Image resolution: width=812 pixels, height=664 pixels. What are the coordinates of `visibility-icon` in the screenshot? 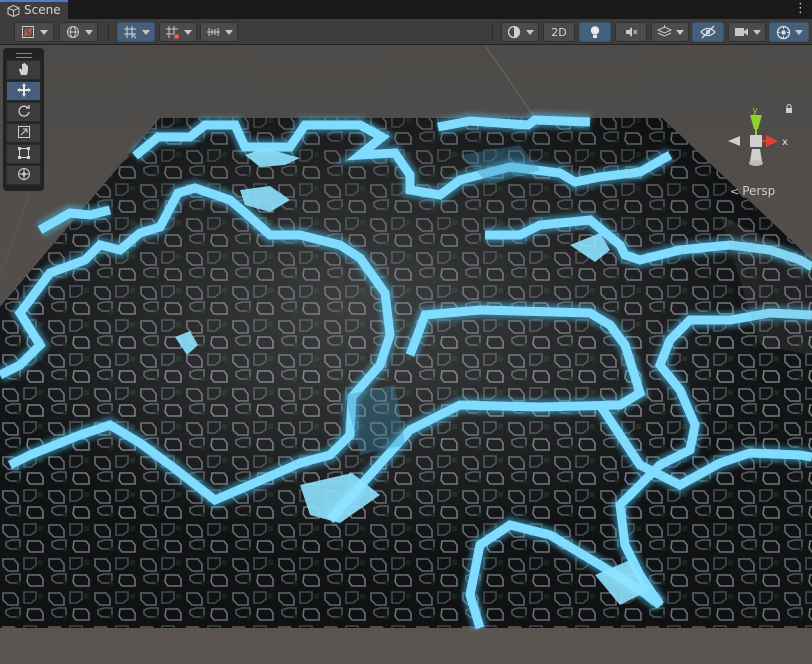 It's located at (708, 32).